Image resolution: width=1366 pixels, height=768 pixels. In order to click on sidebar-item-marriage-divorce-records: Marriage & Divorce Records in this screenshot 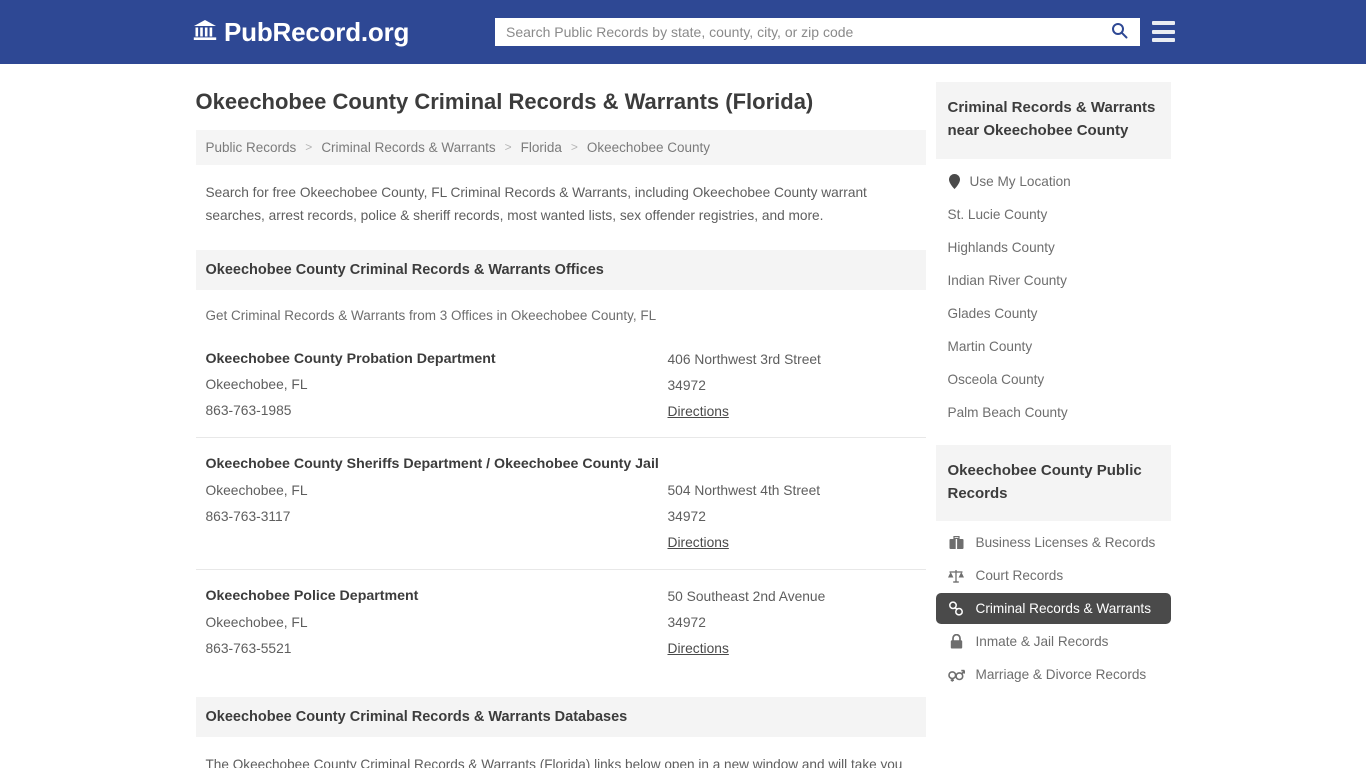, I will do `click(1053, 674)`.